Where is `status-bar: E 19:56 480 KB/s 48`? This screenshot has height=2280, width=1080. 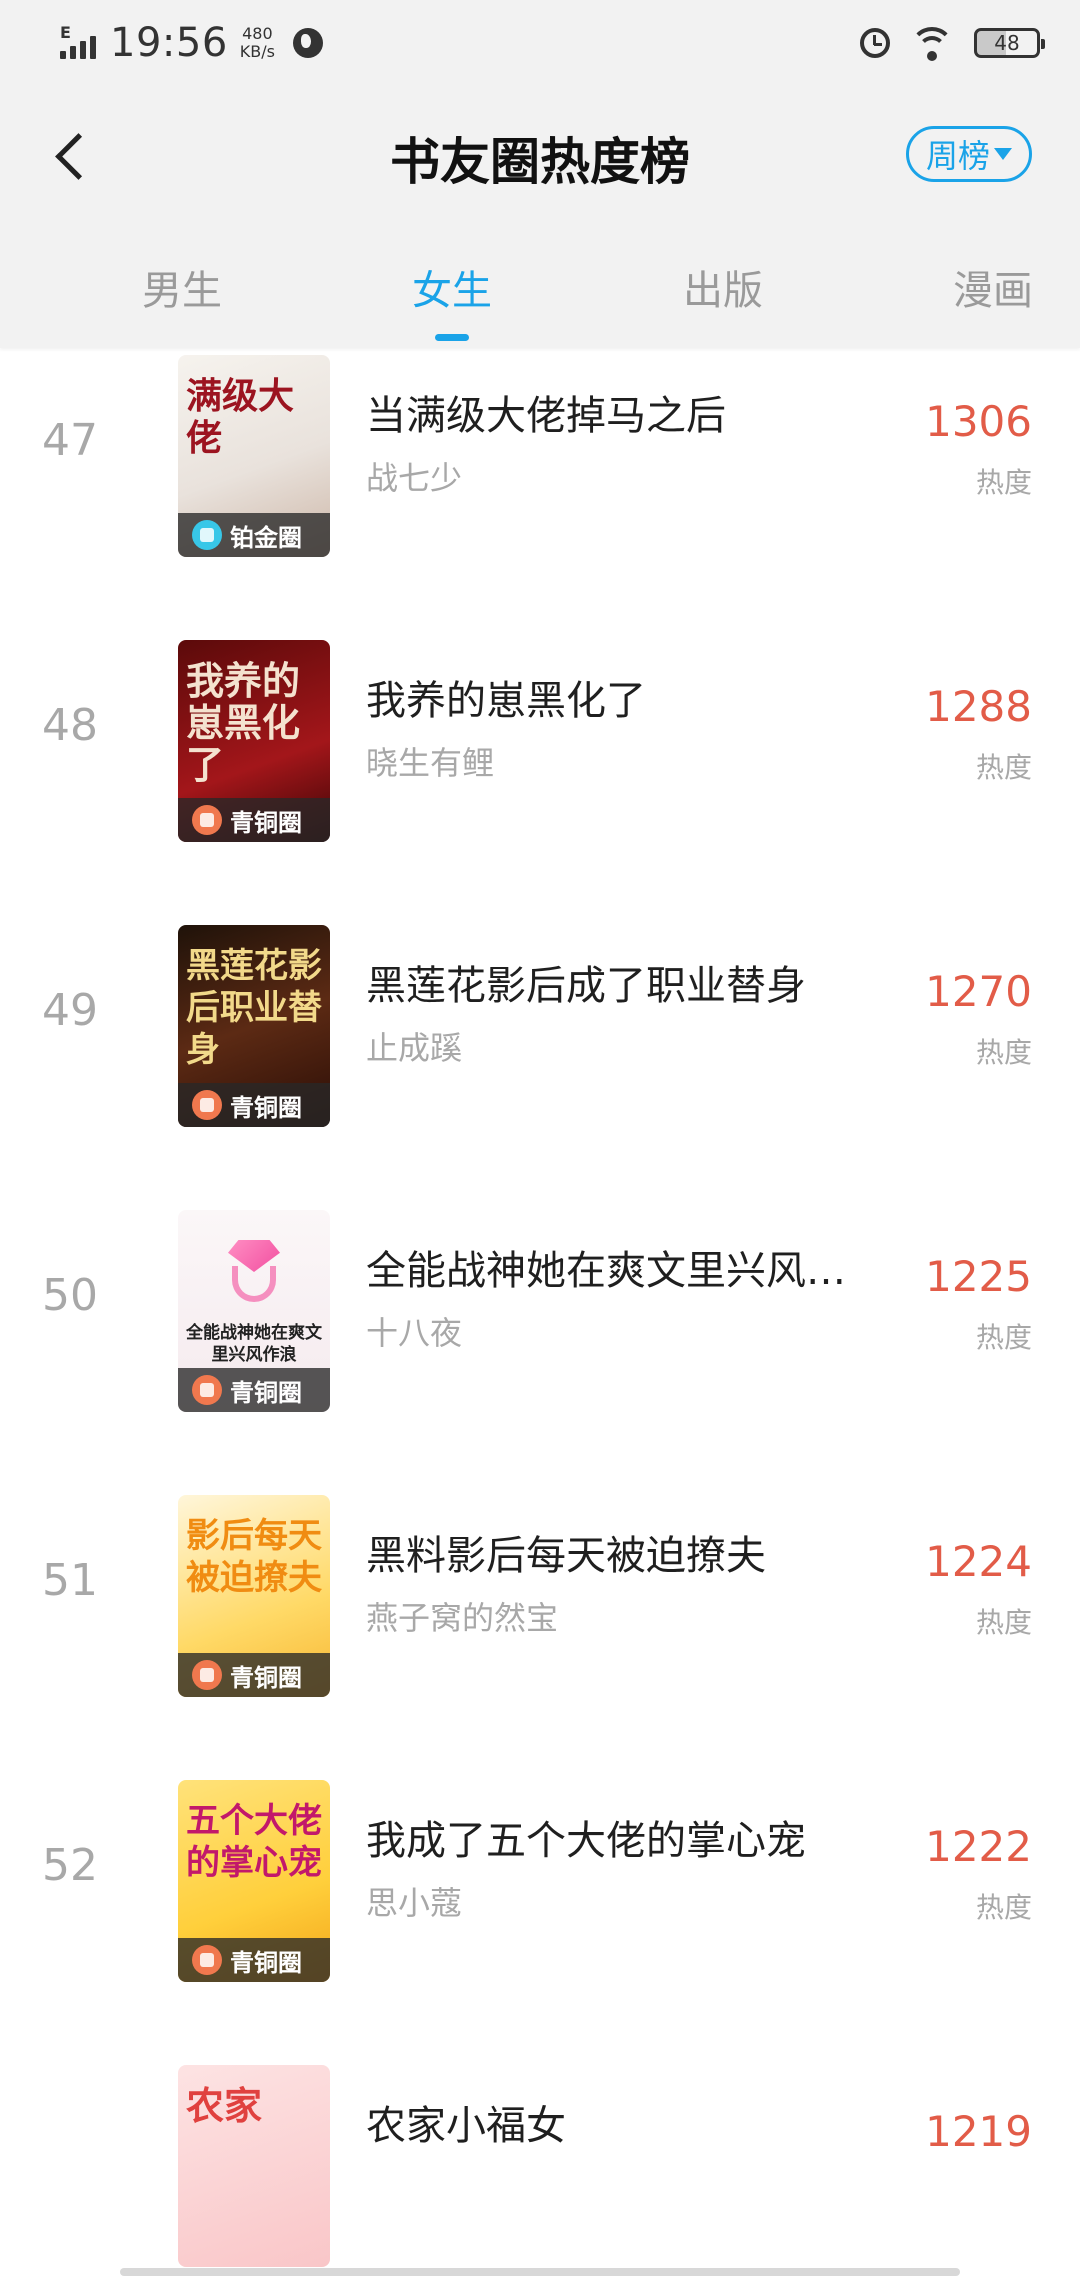 status-bar: E 19:56 480 KB/s 48 is located at coordinates (540, 45).